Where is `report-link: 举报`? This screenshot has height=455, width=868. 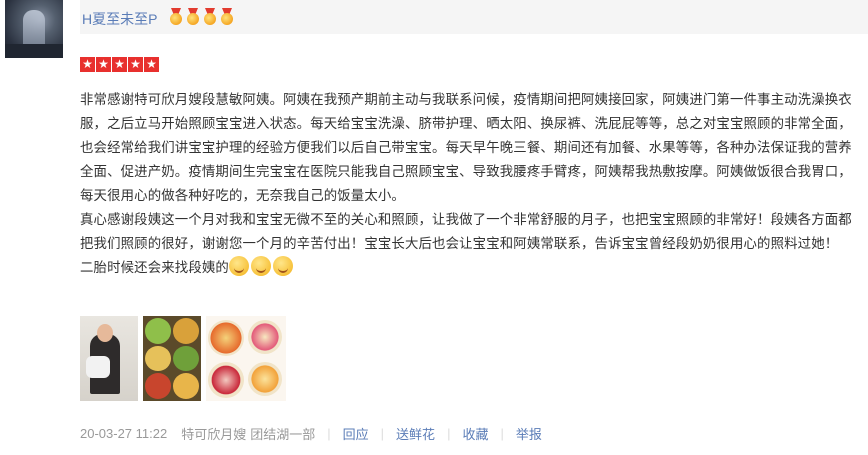
report-link: 举报 is located at coordinates (529, 433).